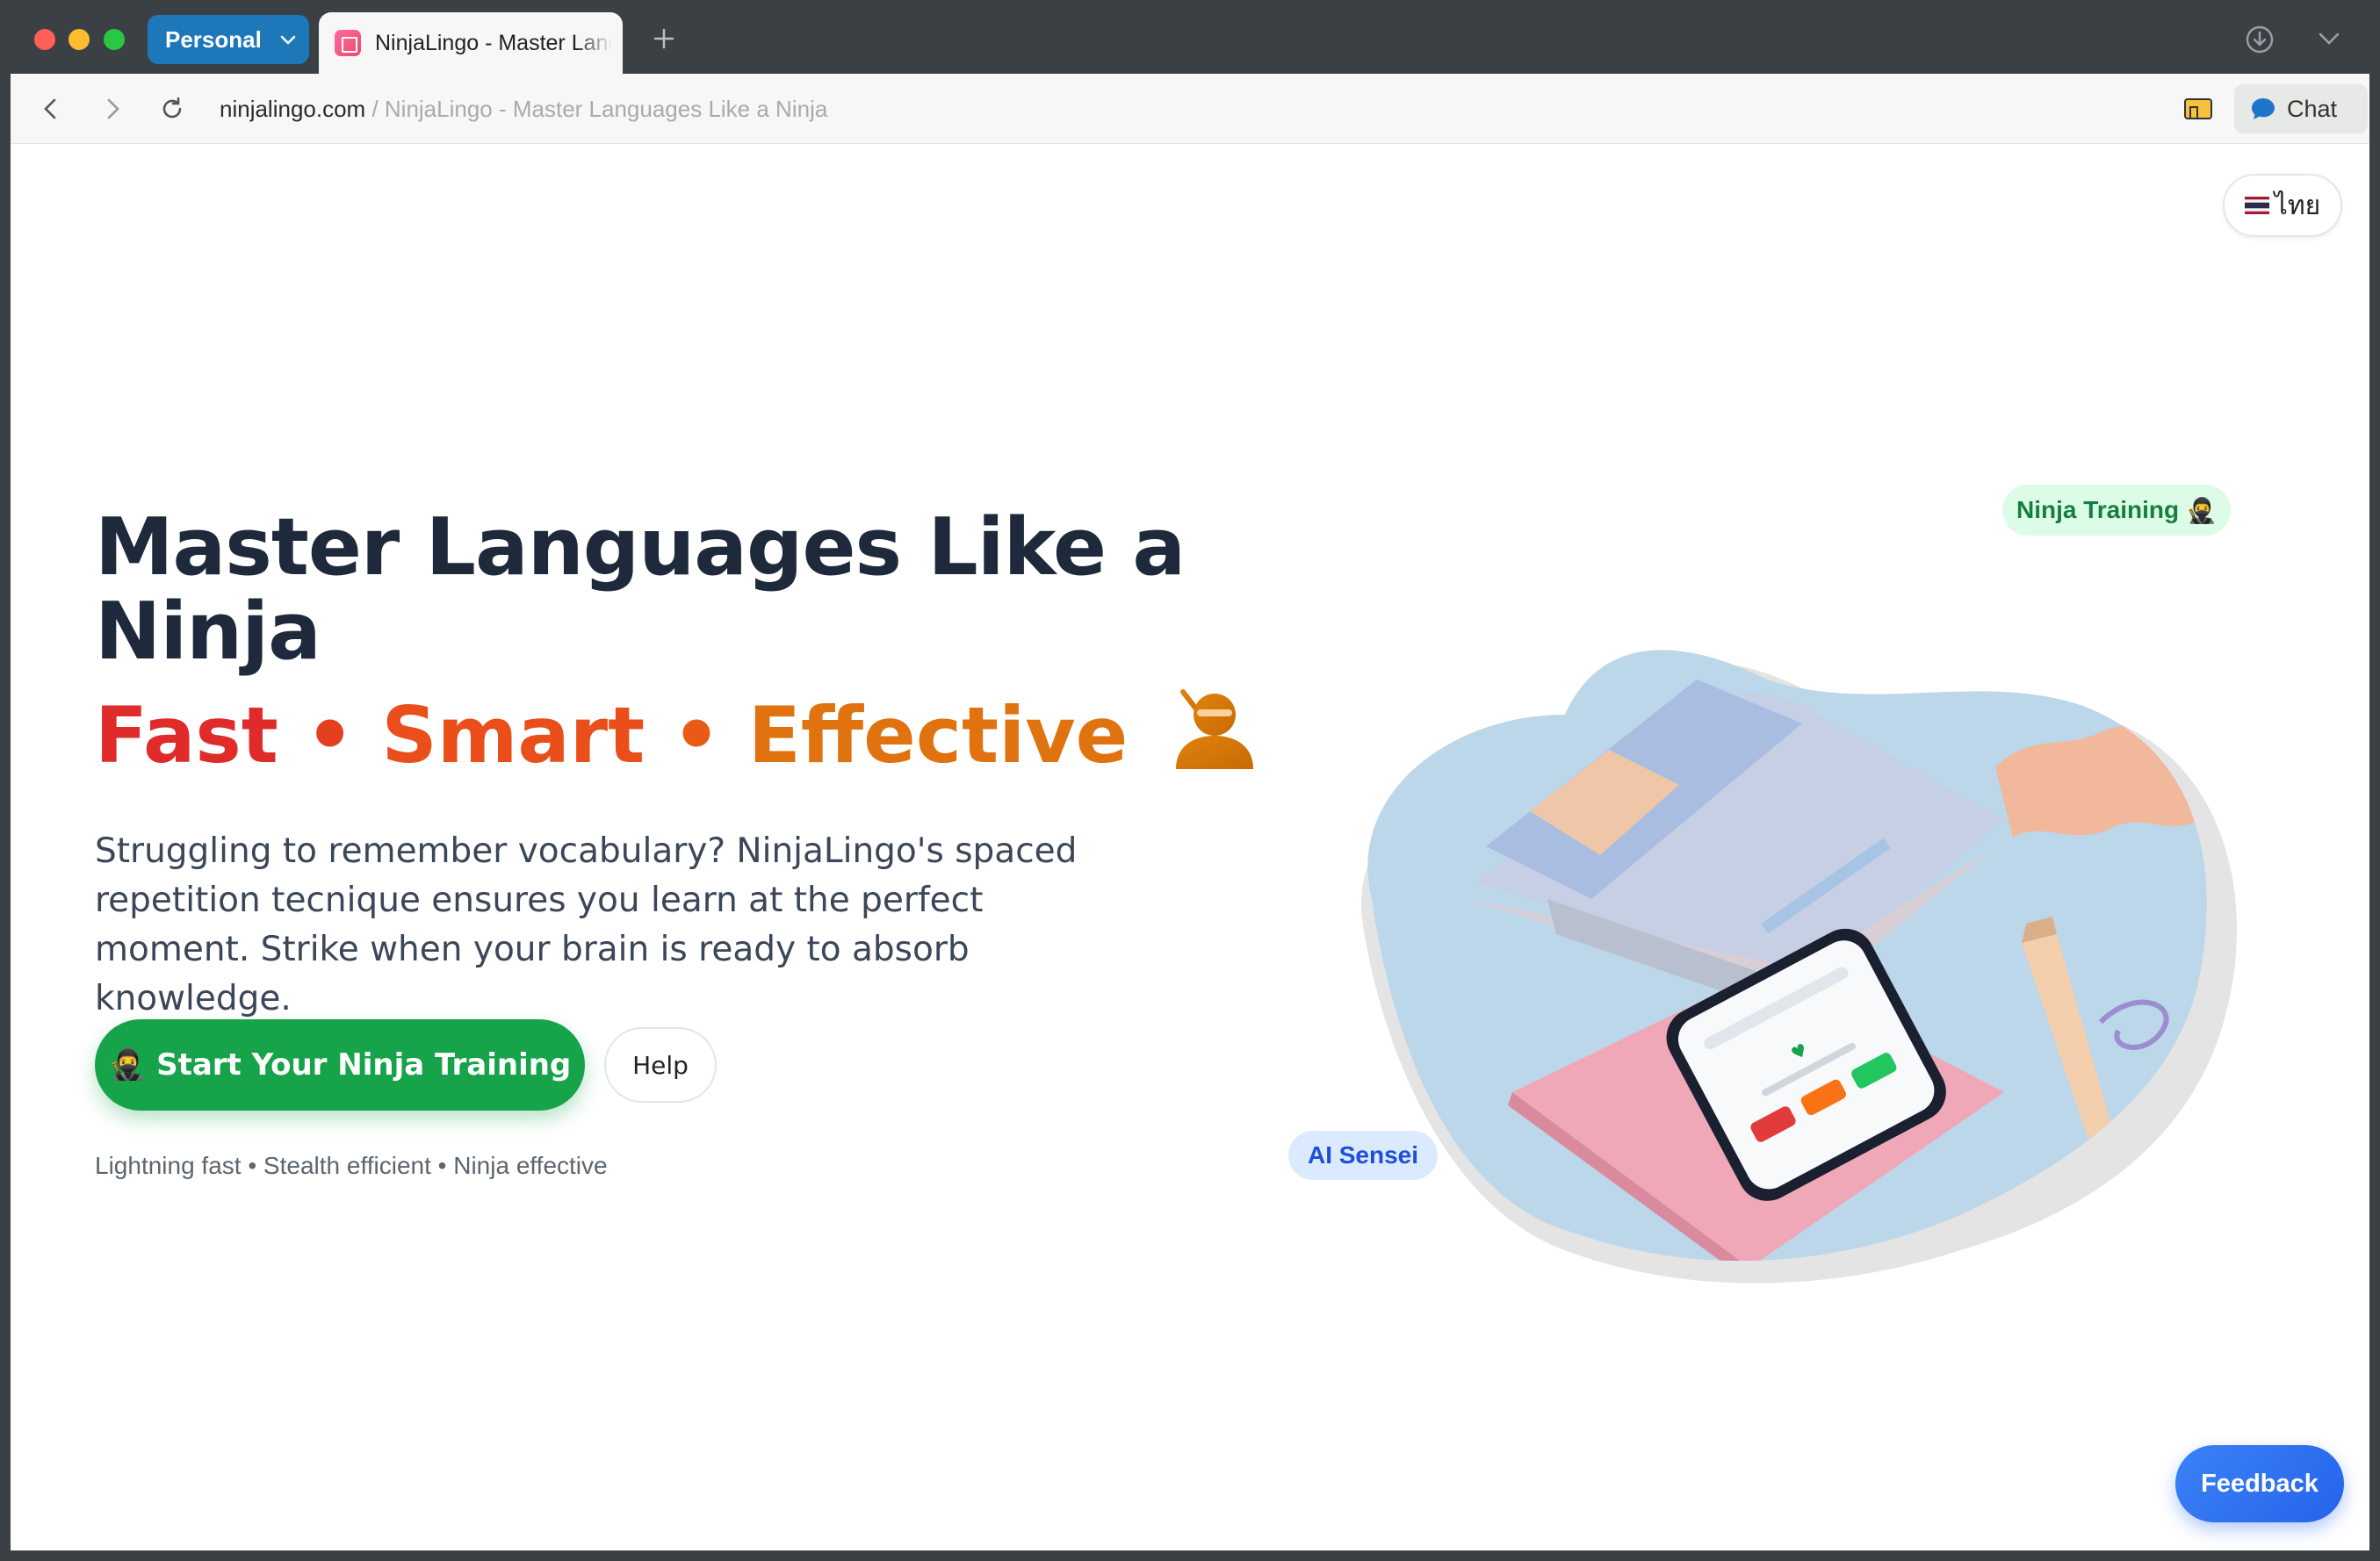  I want to click on download-icon, so click(2260, 39).